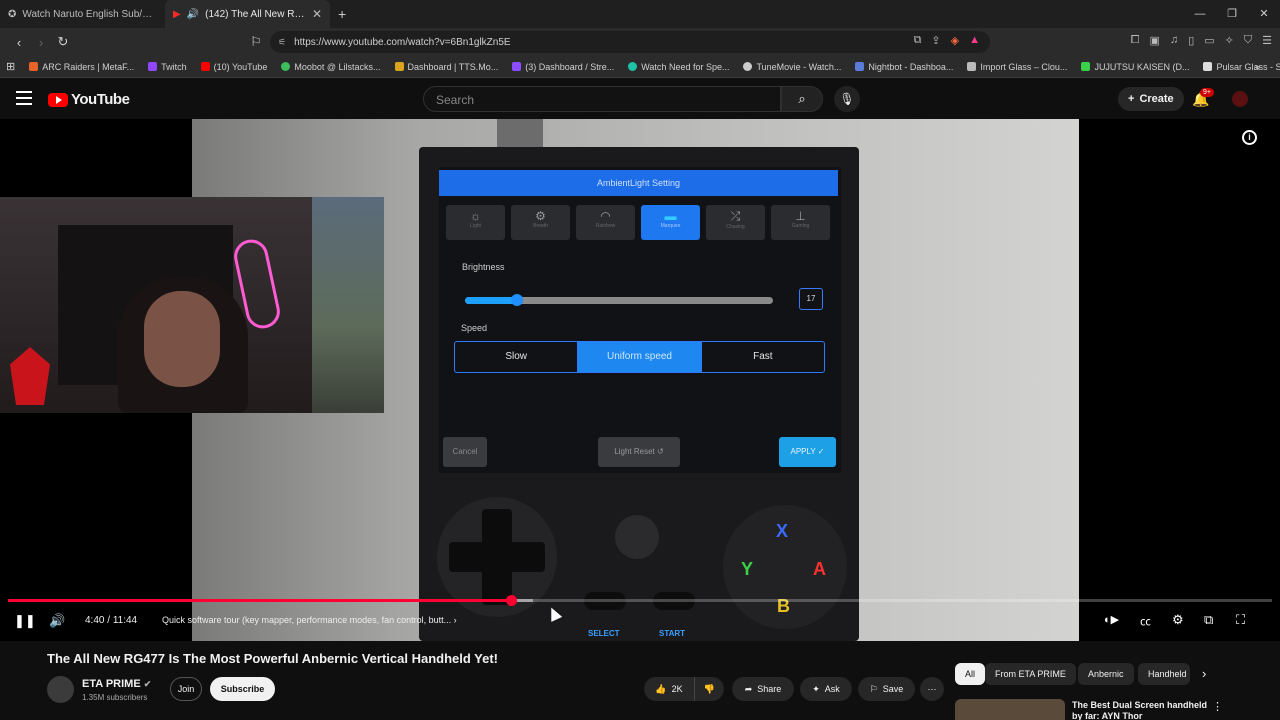 This screenshot has width=1280, height=720. Describe the element at coordinates (873, 688) in the screenshot. I see `bookmark-save-icon: ⚐` at that location.